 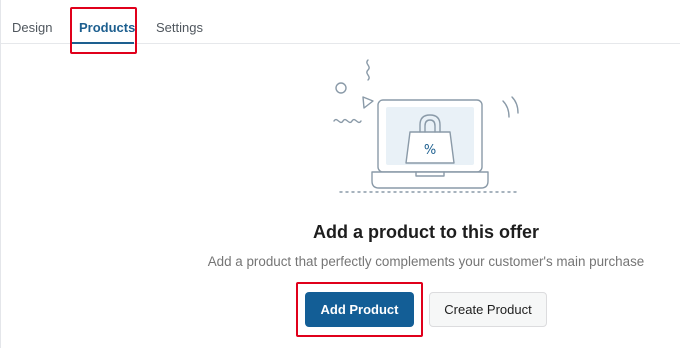 What do you see at coordinates (107, 27) in the screenshot?
I see `tab-products: Products` at bounding box center [107, 27].